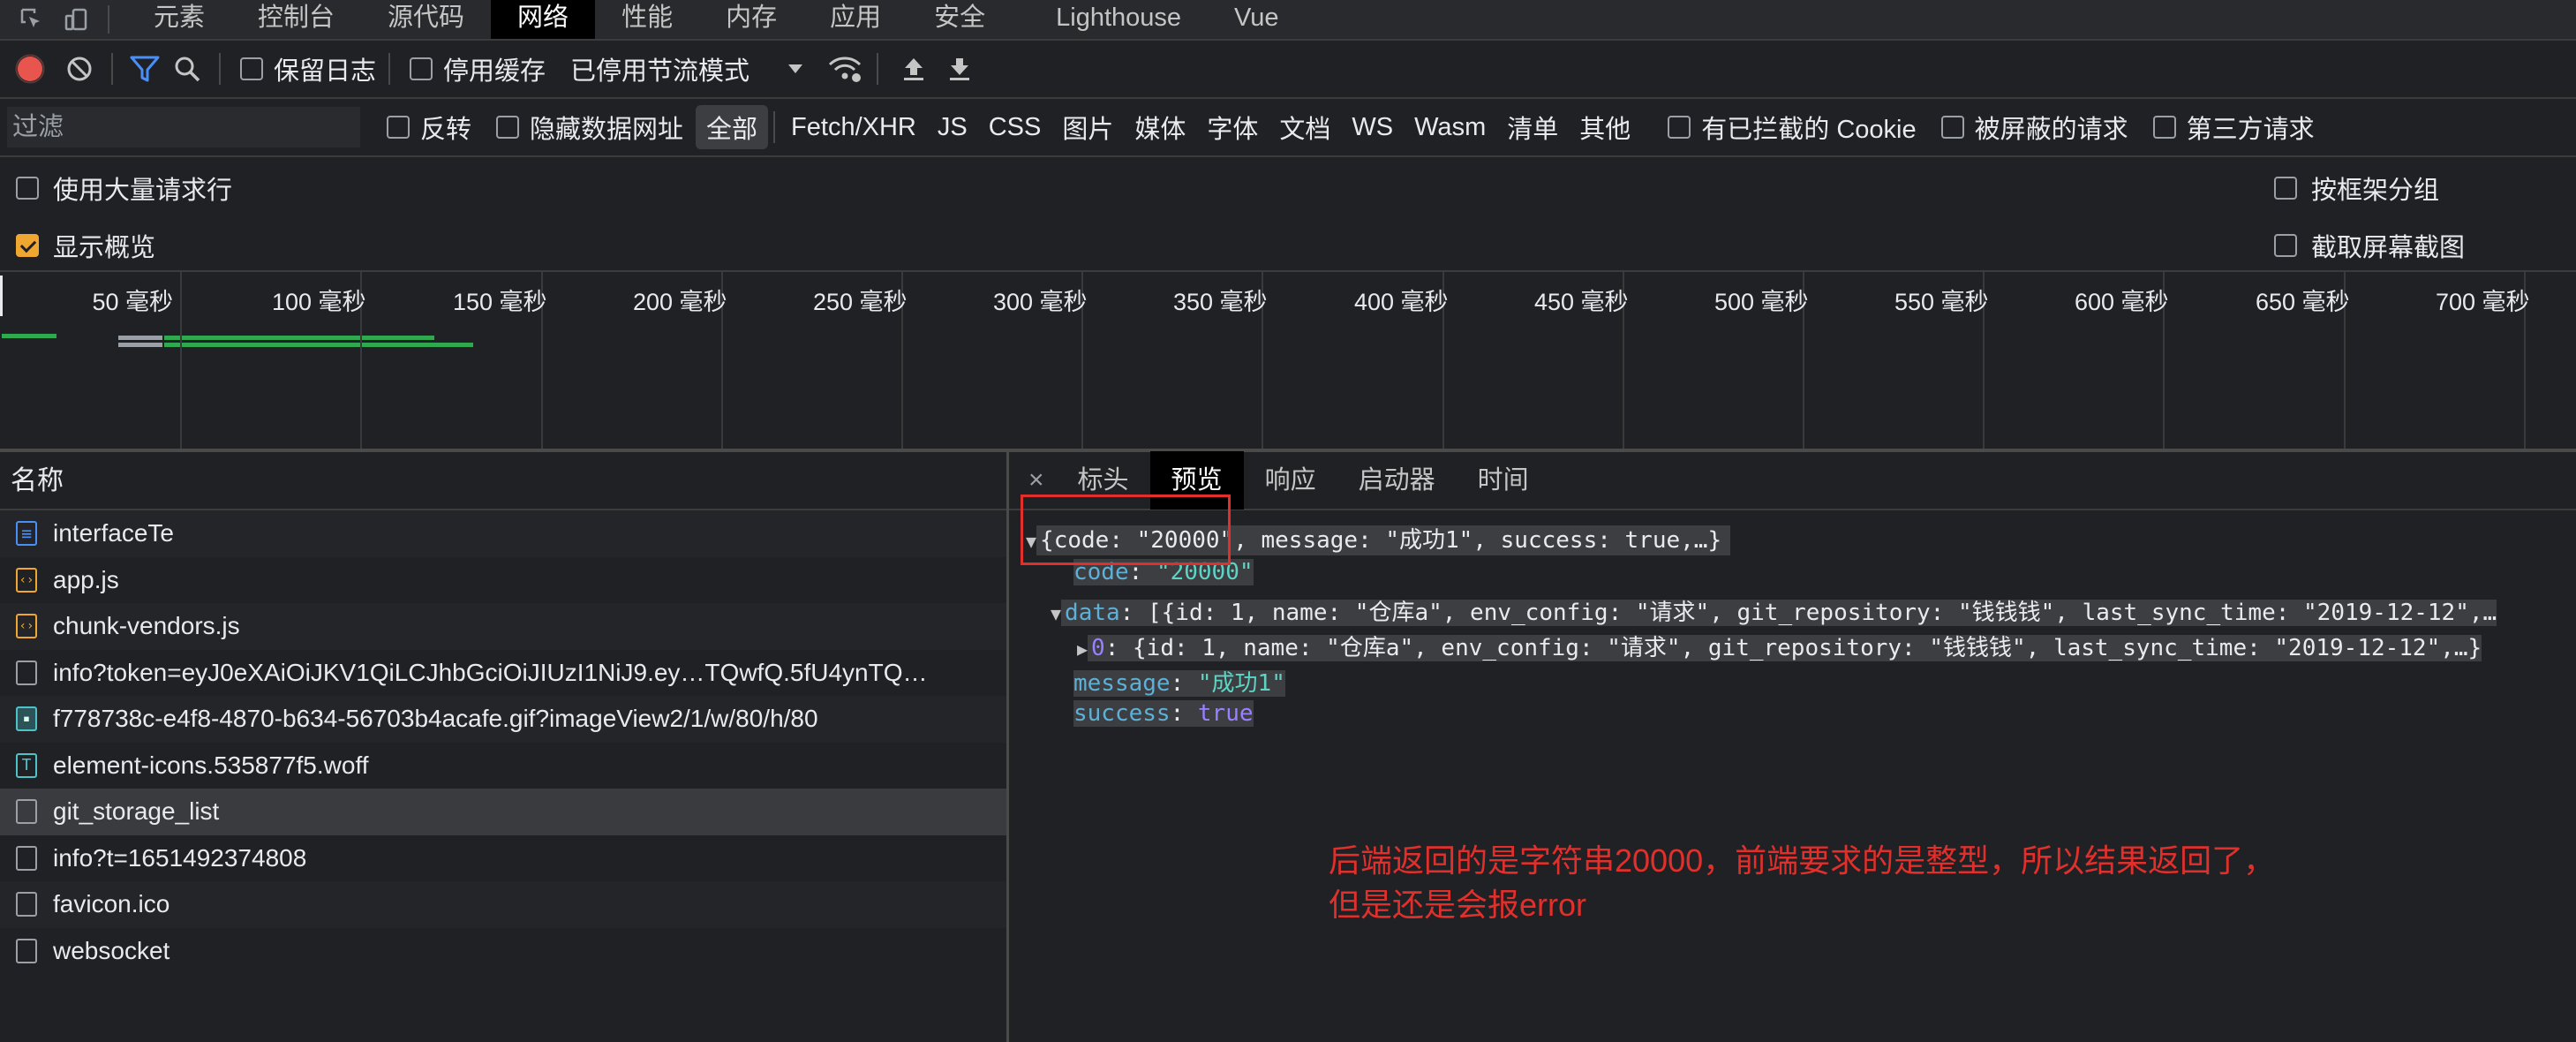 This screenshot has height=1042, width=2576. Describe the element at coordinates (145, 68) in the screenshot. I see `filter-funnel-icon` at that location.